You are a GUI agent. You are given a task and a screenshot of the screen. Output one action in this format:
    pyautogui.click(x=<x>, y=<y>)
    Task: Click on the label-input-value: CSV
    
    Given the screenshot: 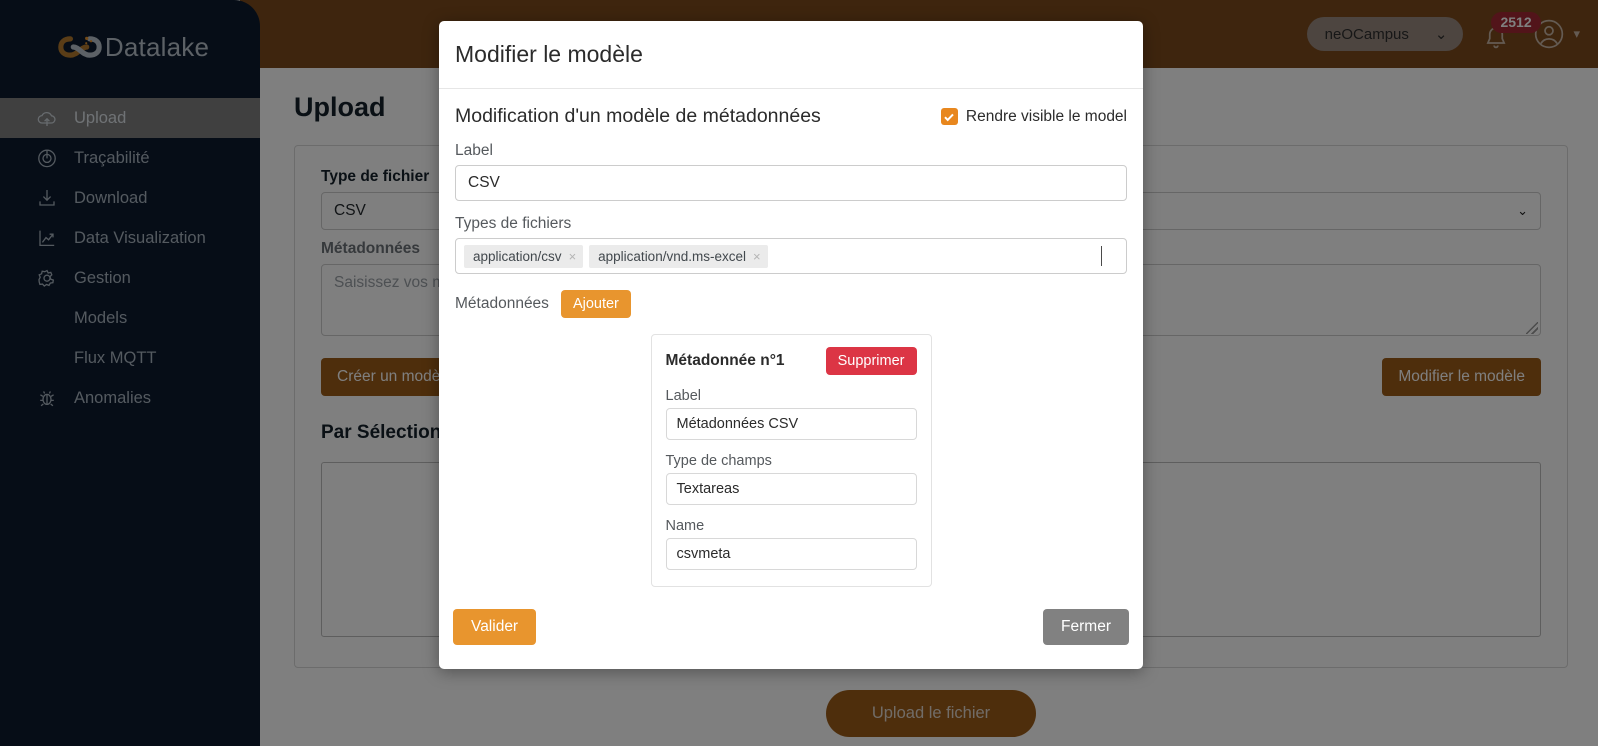 What is the action you would take?
    pyautogui.click(x=484, y=182)
    